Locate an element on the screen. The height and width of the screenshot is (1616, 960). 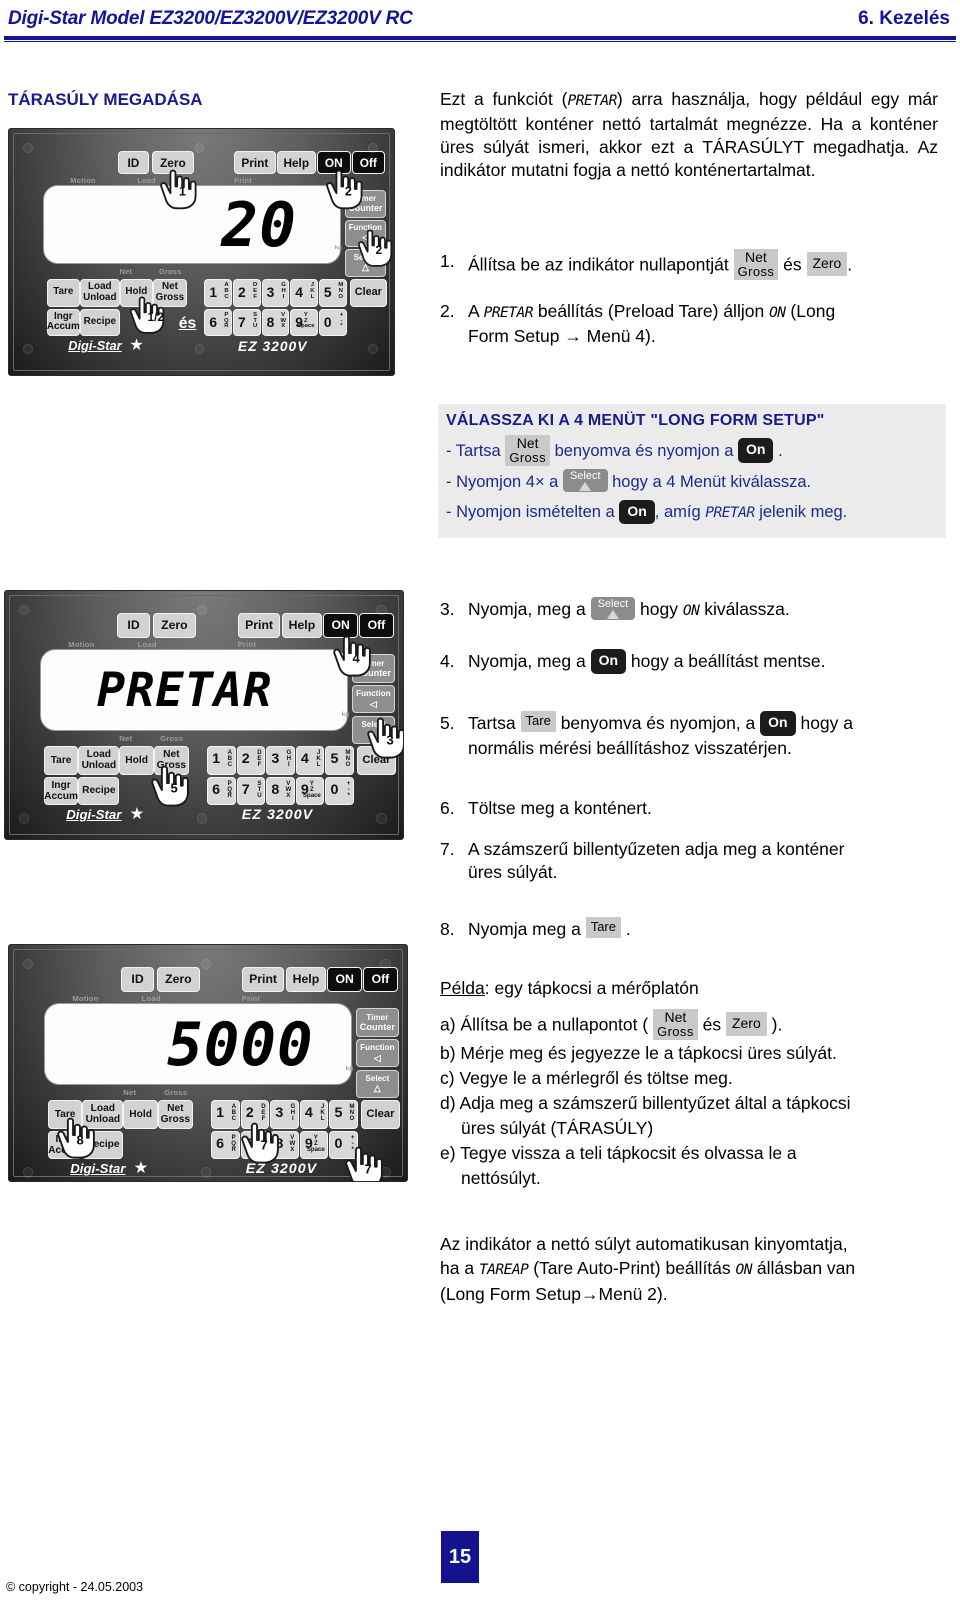
numpad-digit: 3 is located at coordinates (279, 1113).